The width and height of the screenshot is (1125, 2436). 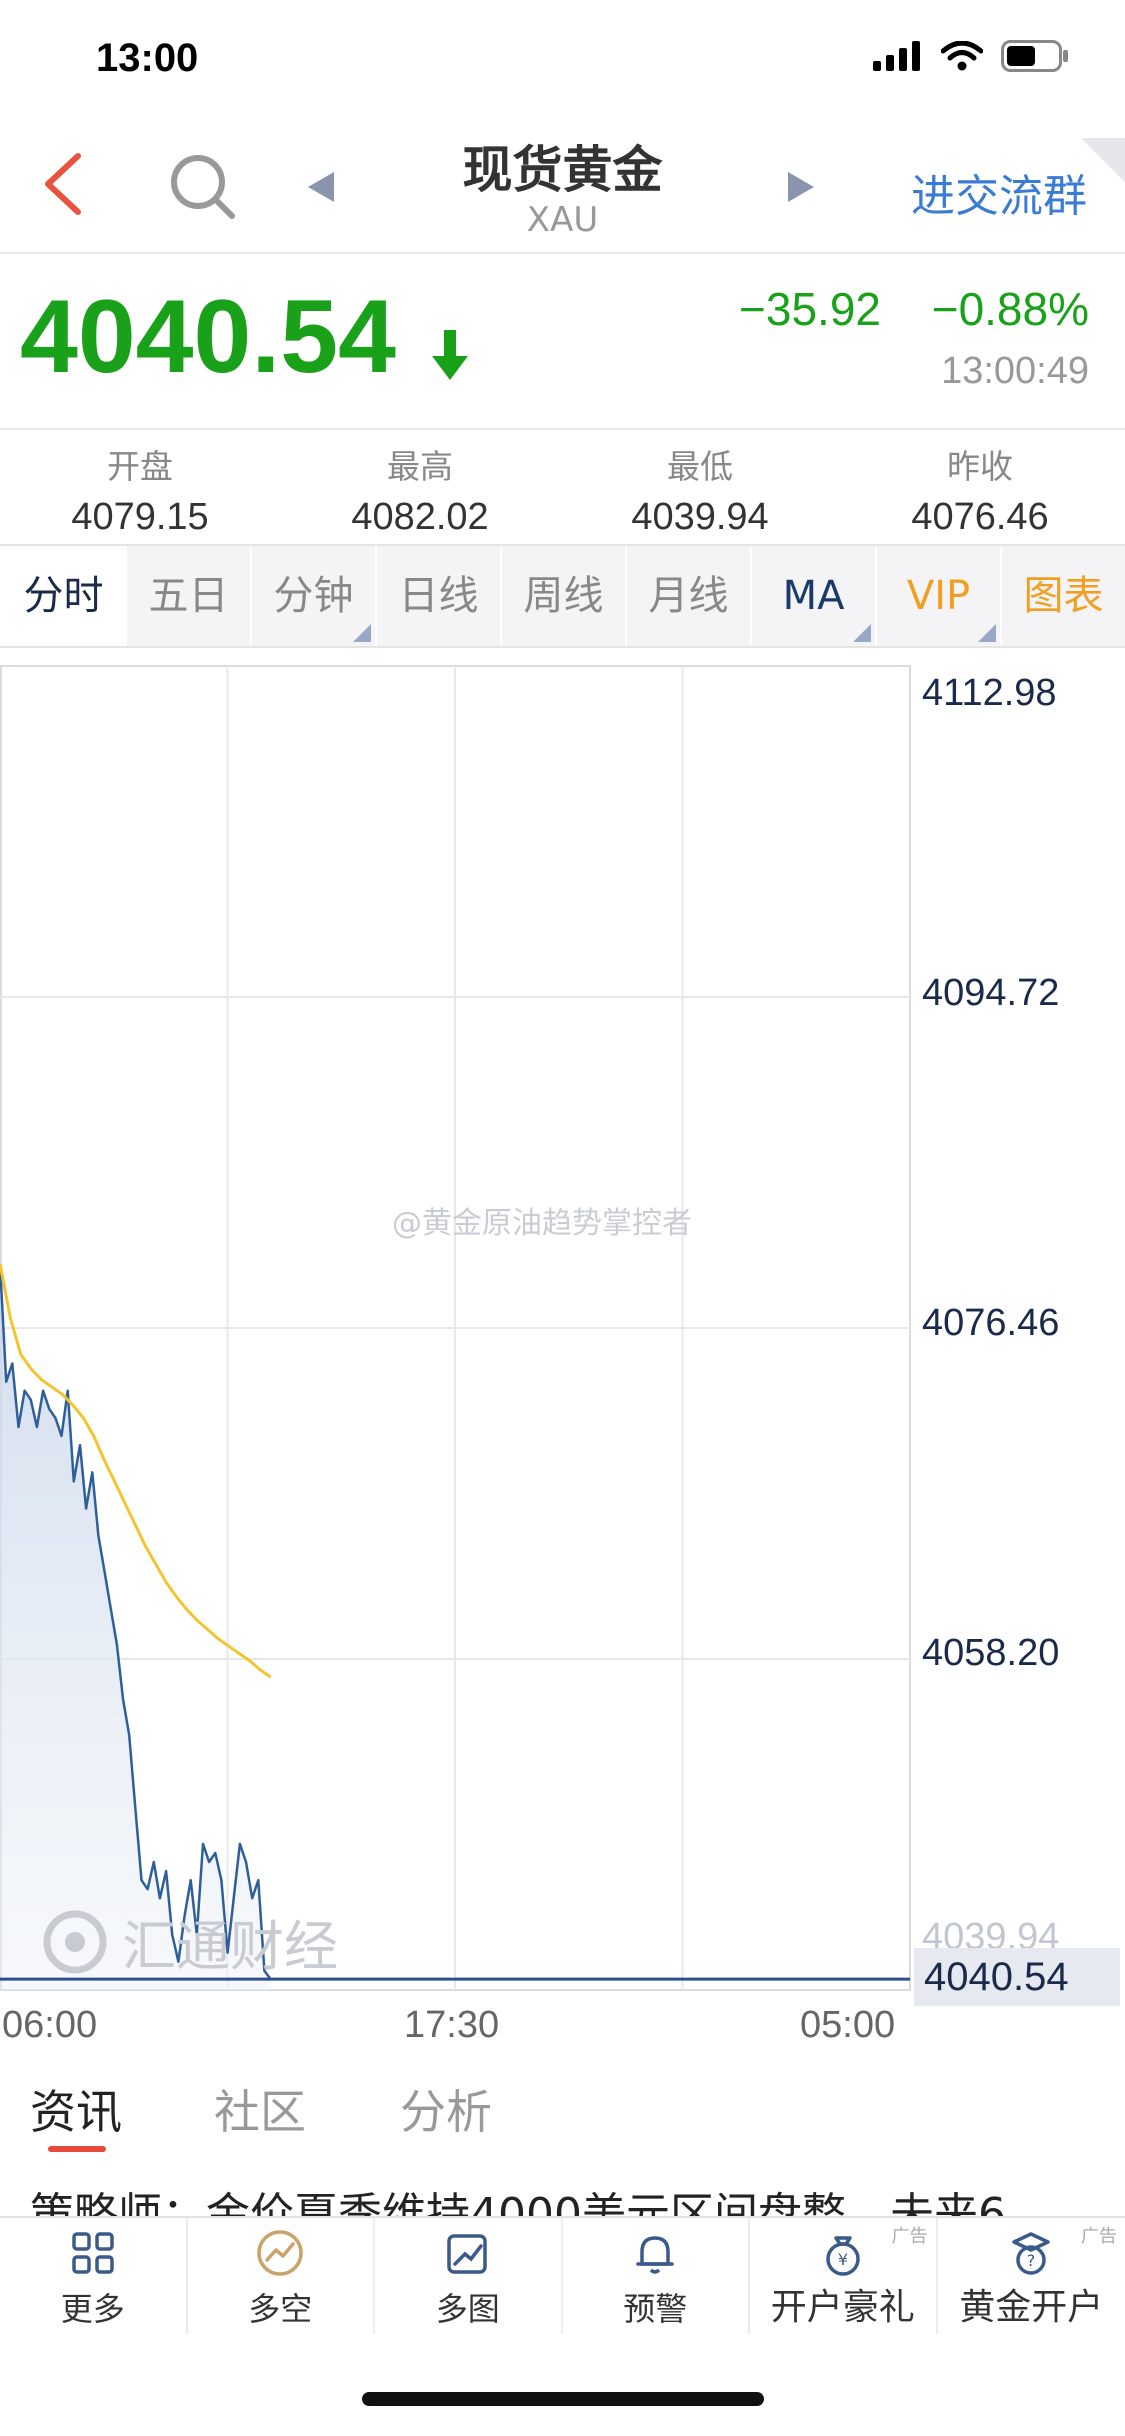 I want to click on price-area-fill, so click(x=135, y=1626).